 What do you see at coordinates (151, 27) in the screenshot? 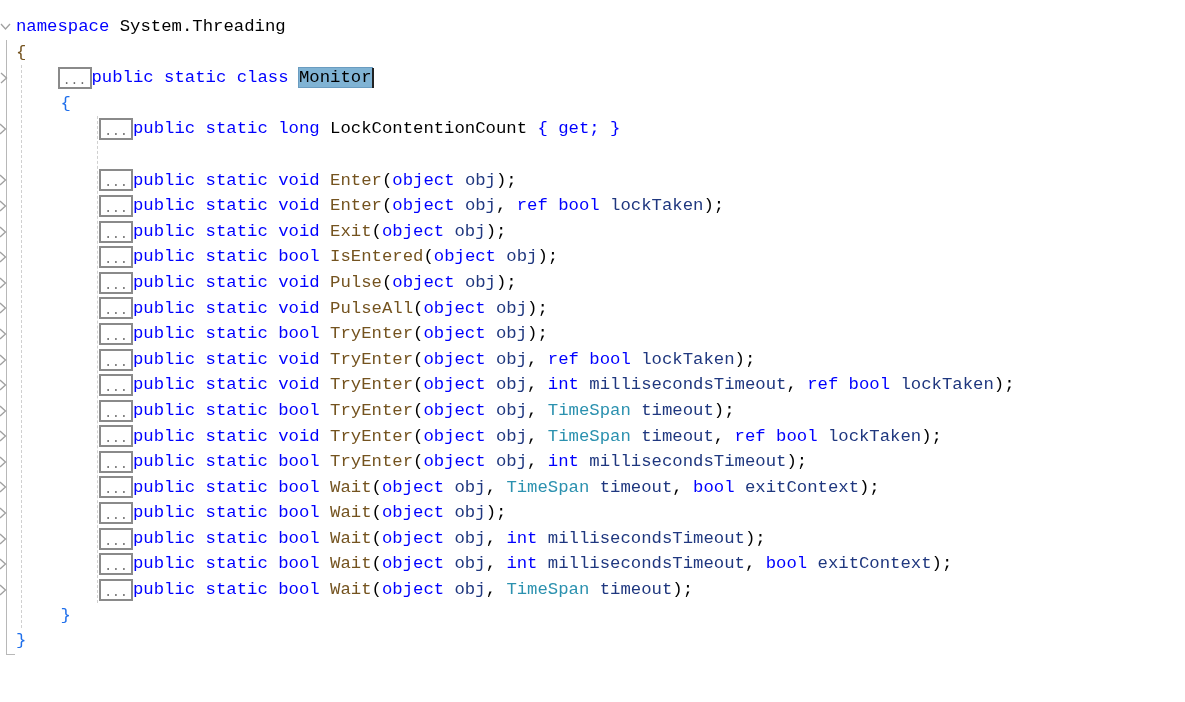
I see `code-line: namespace System.Threading` at bounding box center [151, 27].